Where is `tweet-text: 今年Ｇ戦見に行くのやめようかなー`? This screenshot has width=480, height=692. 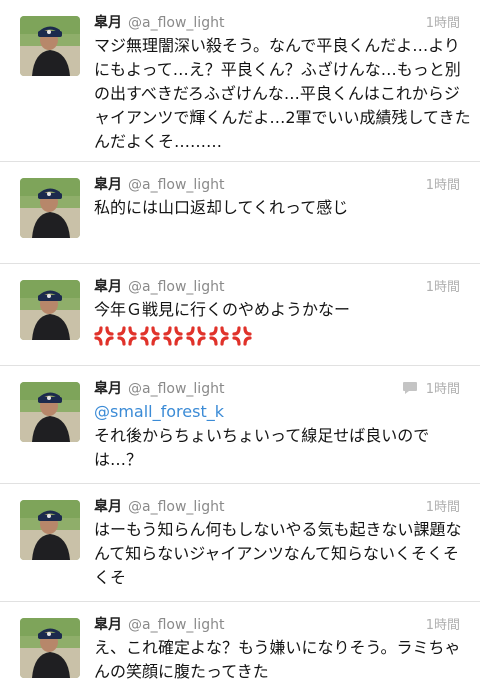 tweet-text: 今年Ｇ戦見に行くのやめようかなー is located at coordinates (222, 309).